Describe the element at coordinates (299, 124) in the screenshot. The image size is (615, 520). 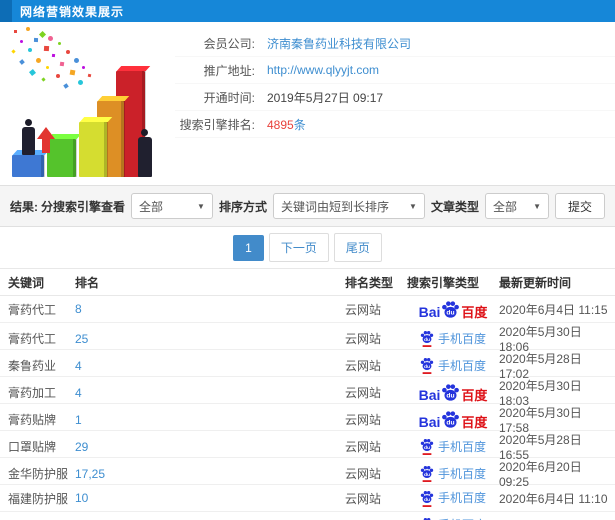
I see `rank-count-unit: 条` at that location.